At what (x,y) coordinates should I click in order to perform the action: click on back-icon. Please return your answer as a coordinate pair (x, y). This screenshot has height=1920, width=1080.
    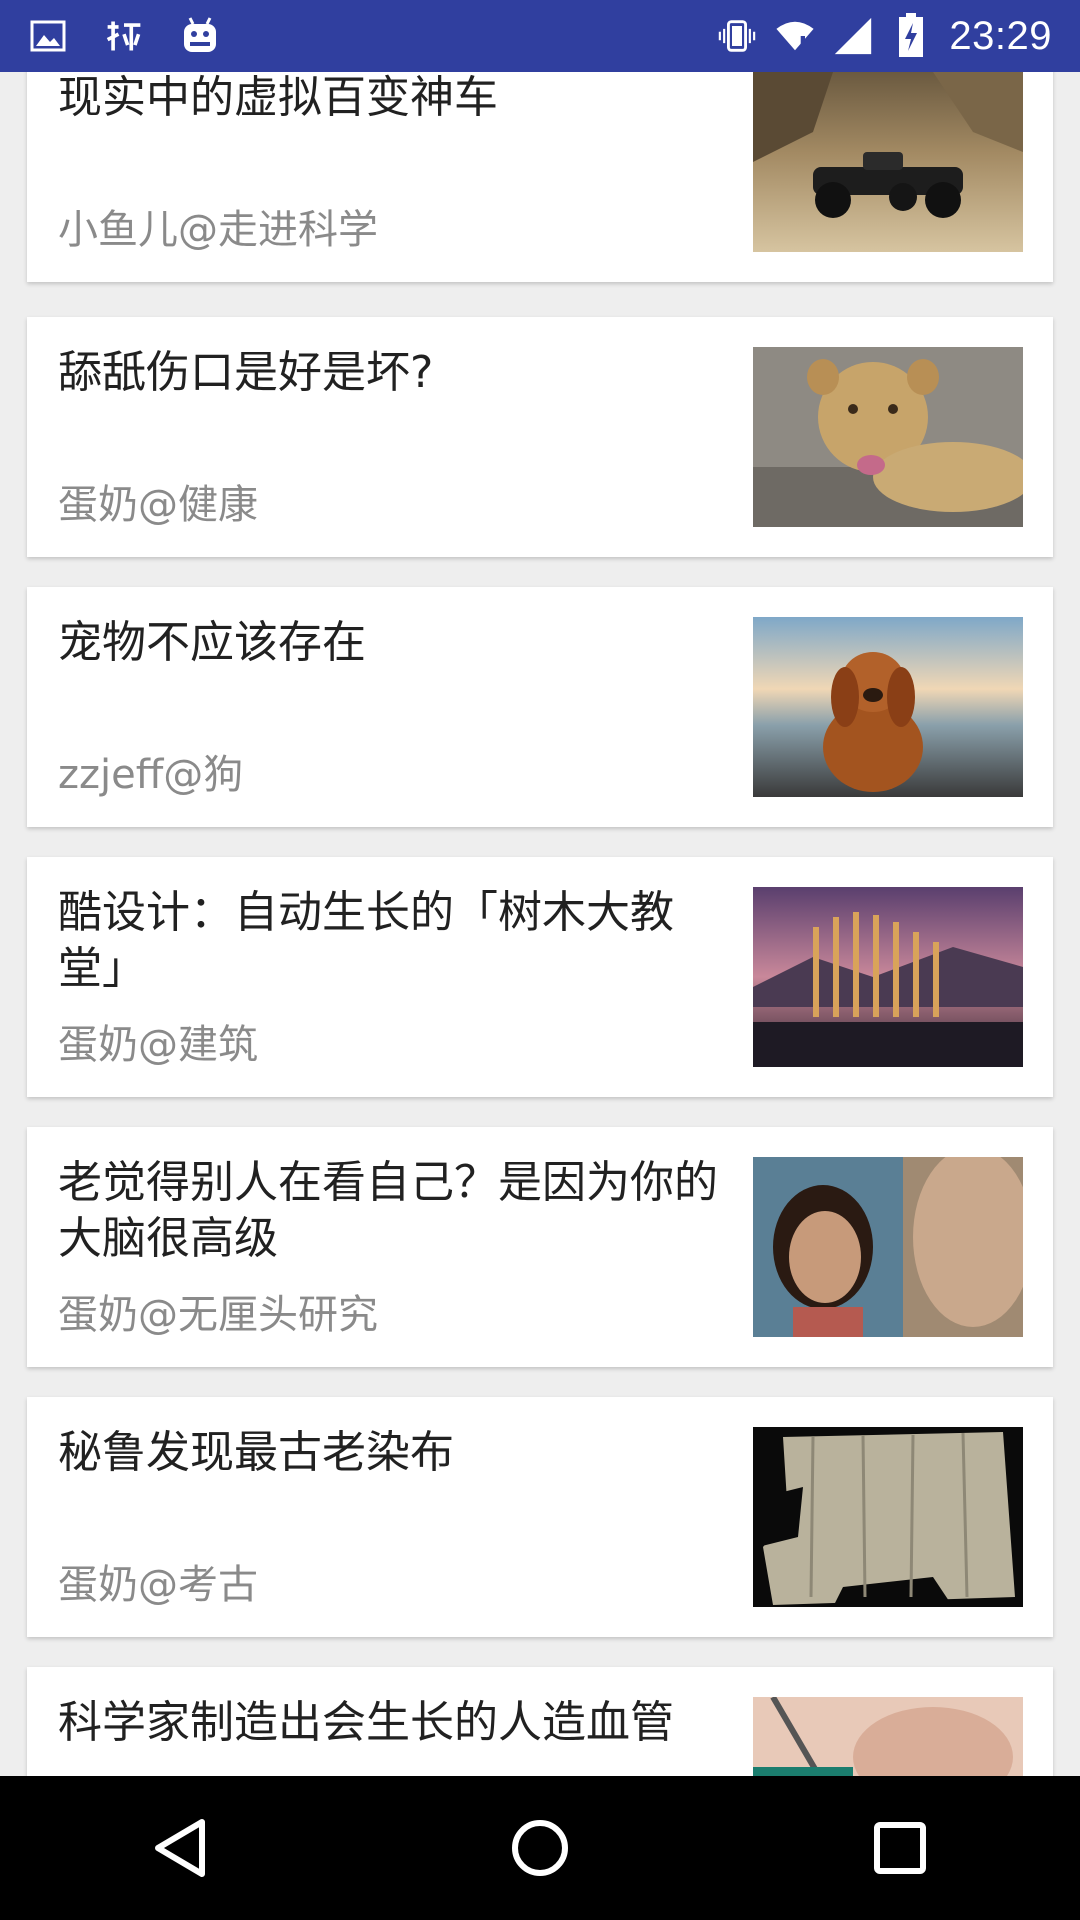
    Looking at the image, I should click on (180, 1848).